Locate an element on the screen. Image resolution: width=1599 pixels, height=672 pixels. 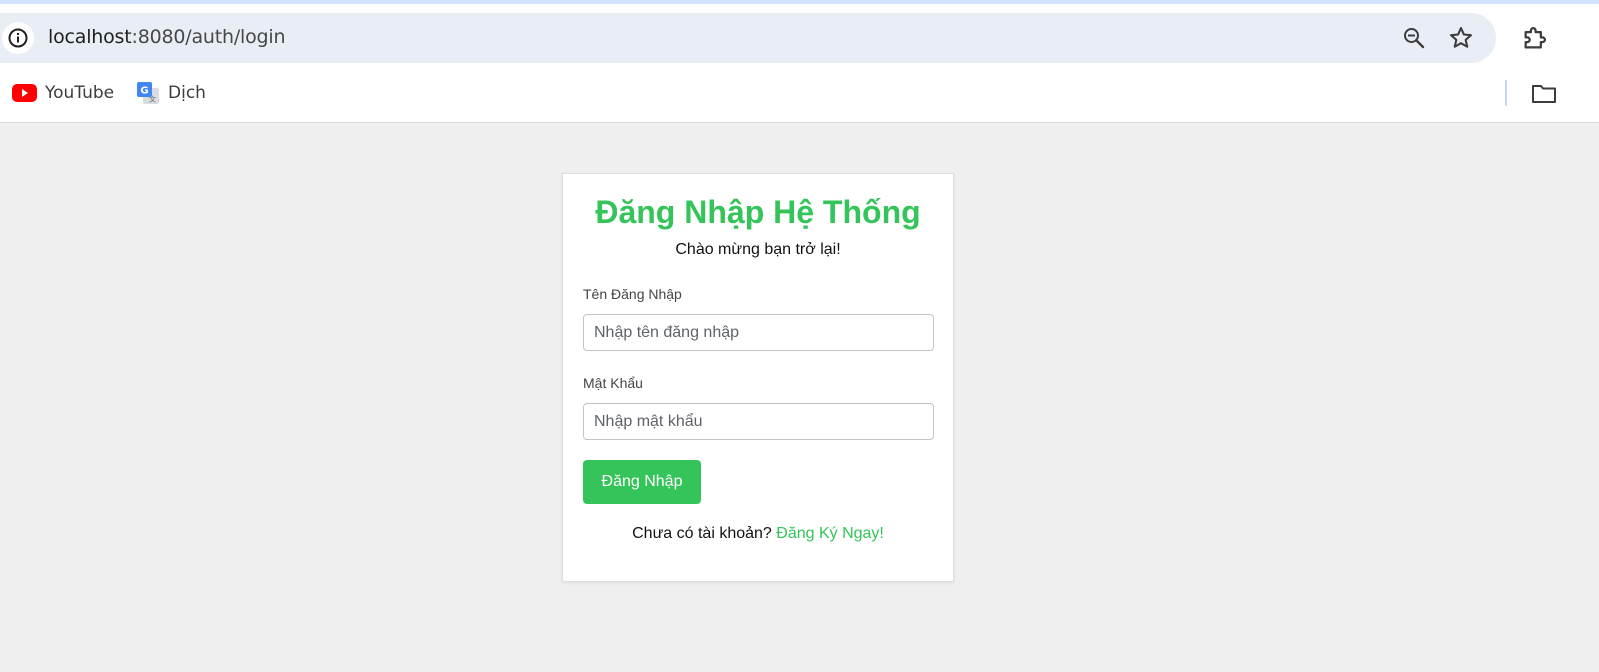
svg-text: 文 is located at coordinates (152, 99).